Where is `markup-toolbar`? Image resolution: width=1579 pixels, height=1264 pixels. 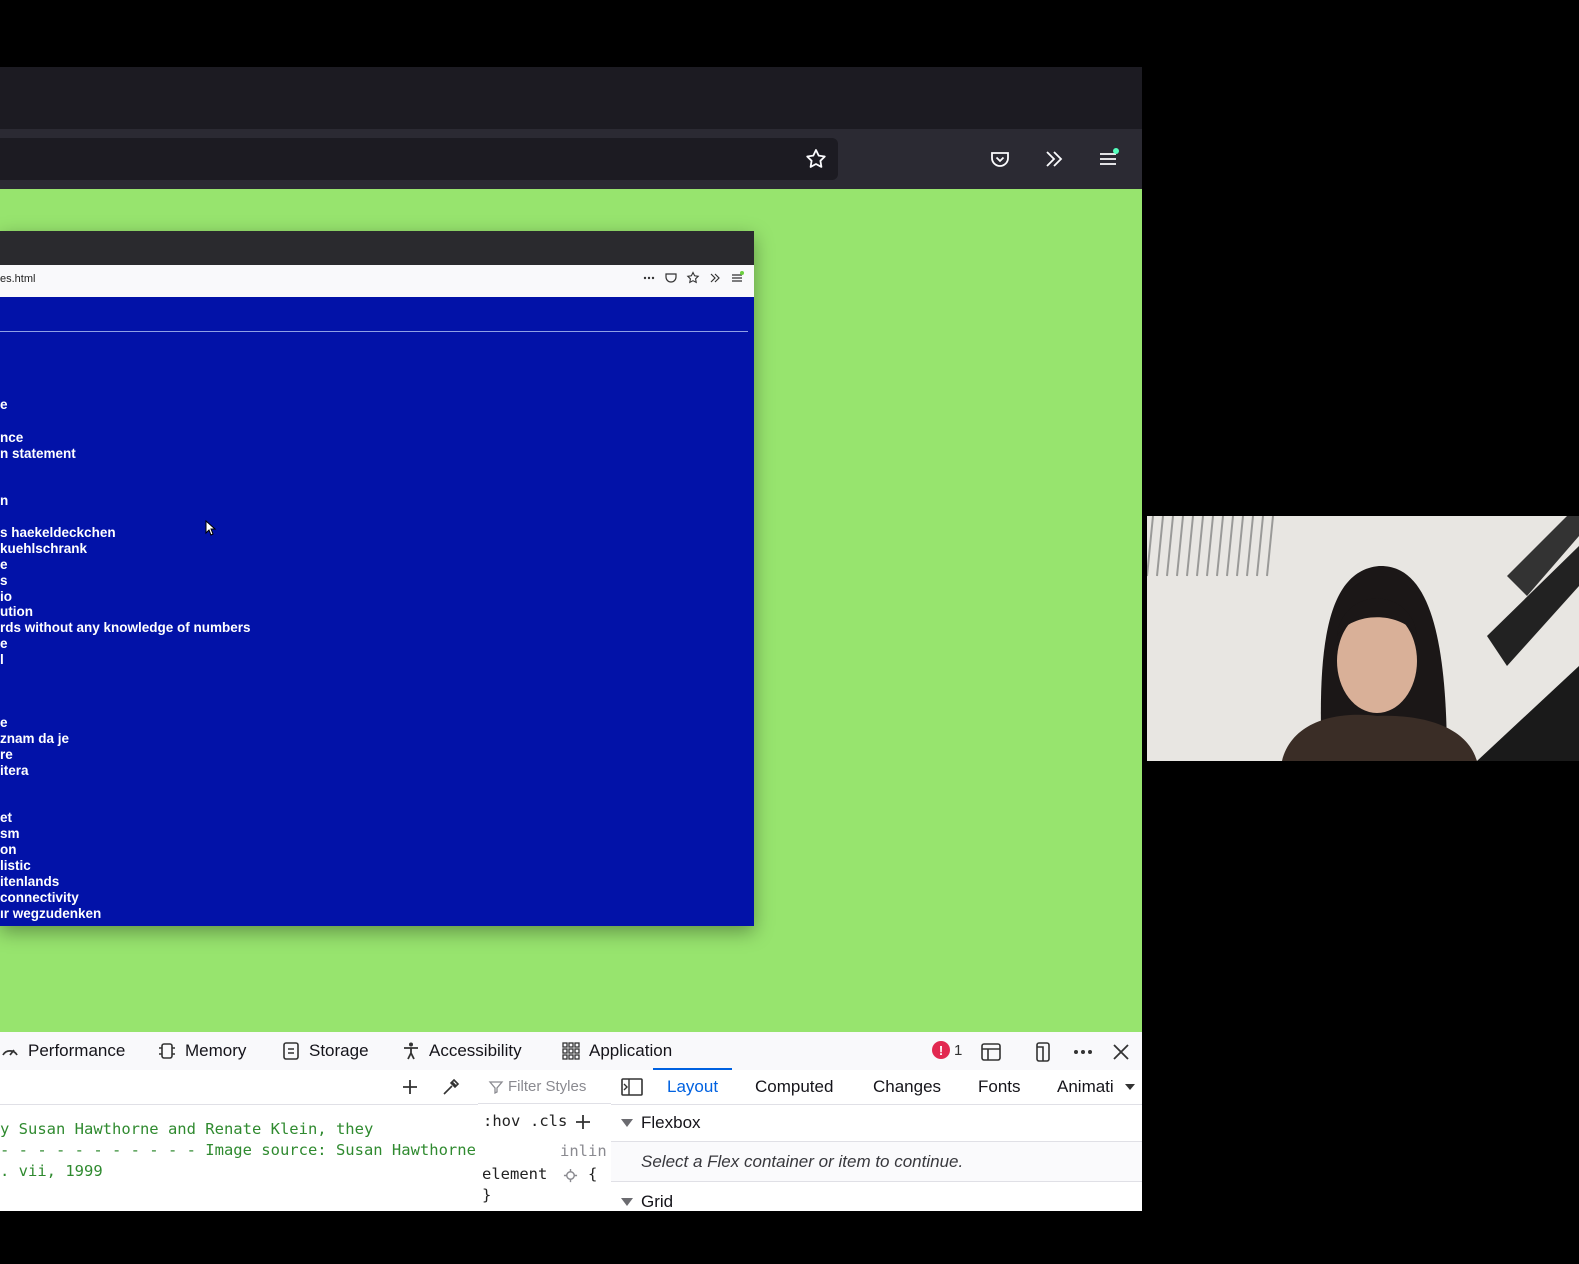 markup-toolbar is located at coordinates (239, 1087).